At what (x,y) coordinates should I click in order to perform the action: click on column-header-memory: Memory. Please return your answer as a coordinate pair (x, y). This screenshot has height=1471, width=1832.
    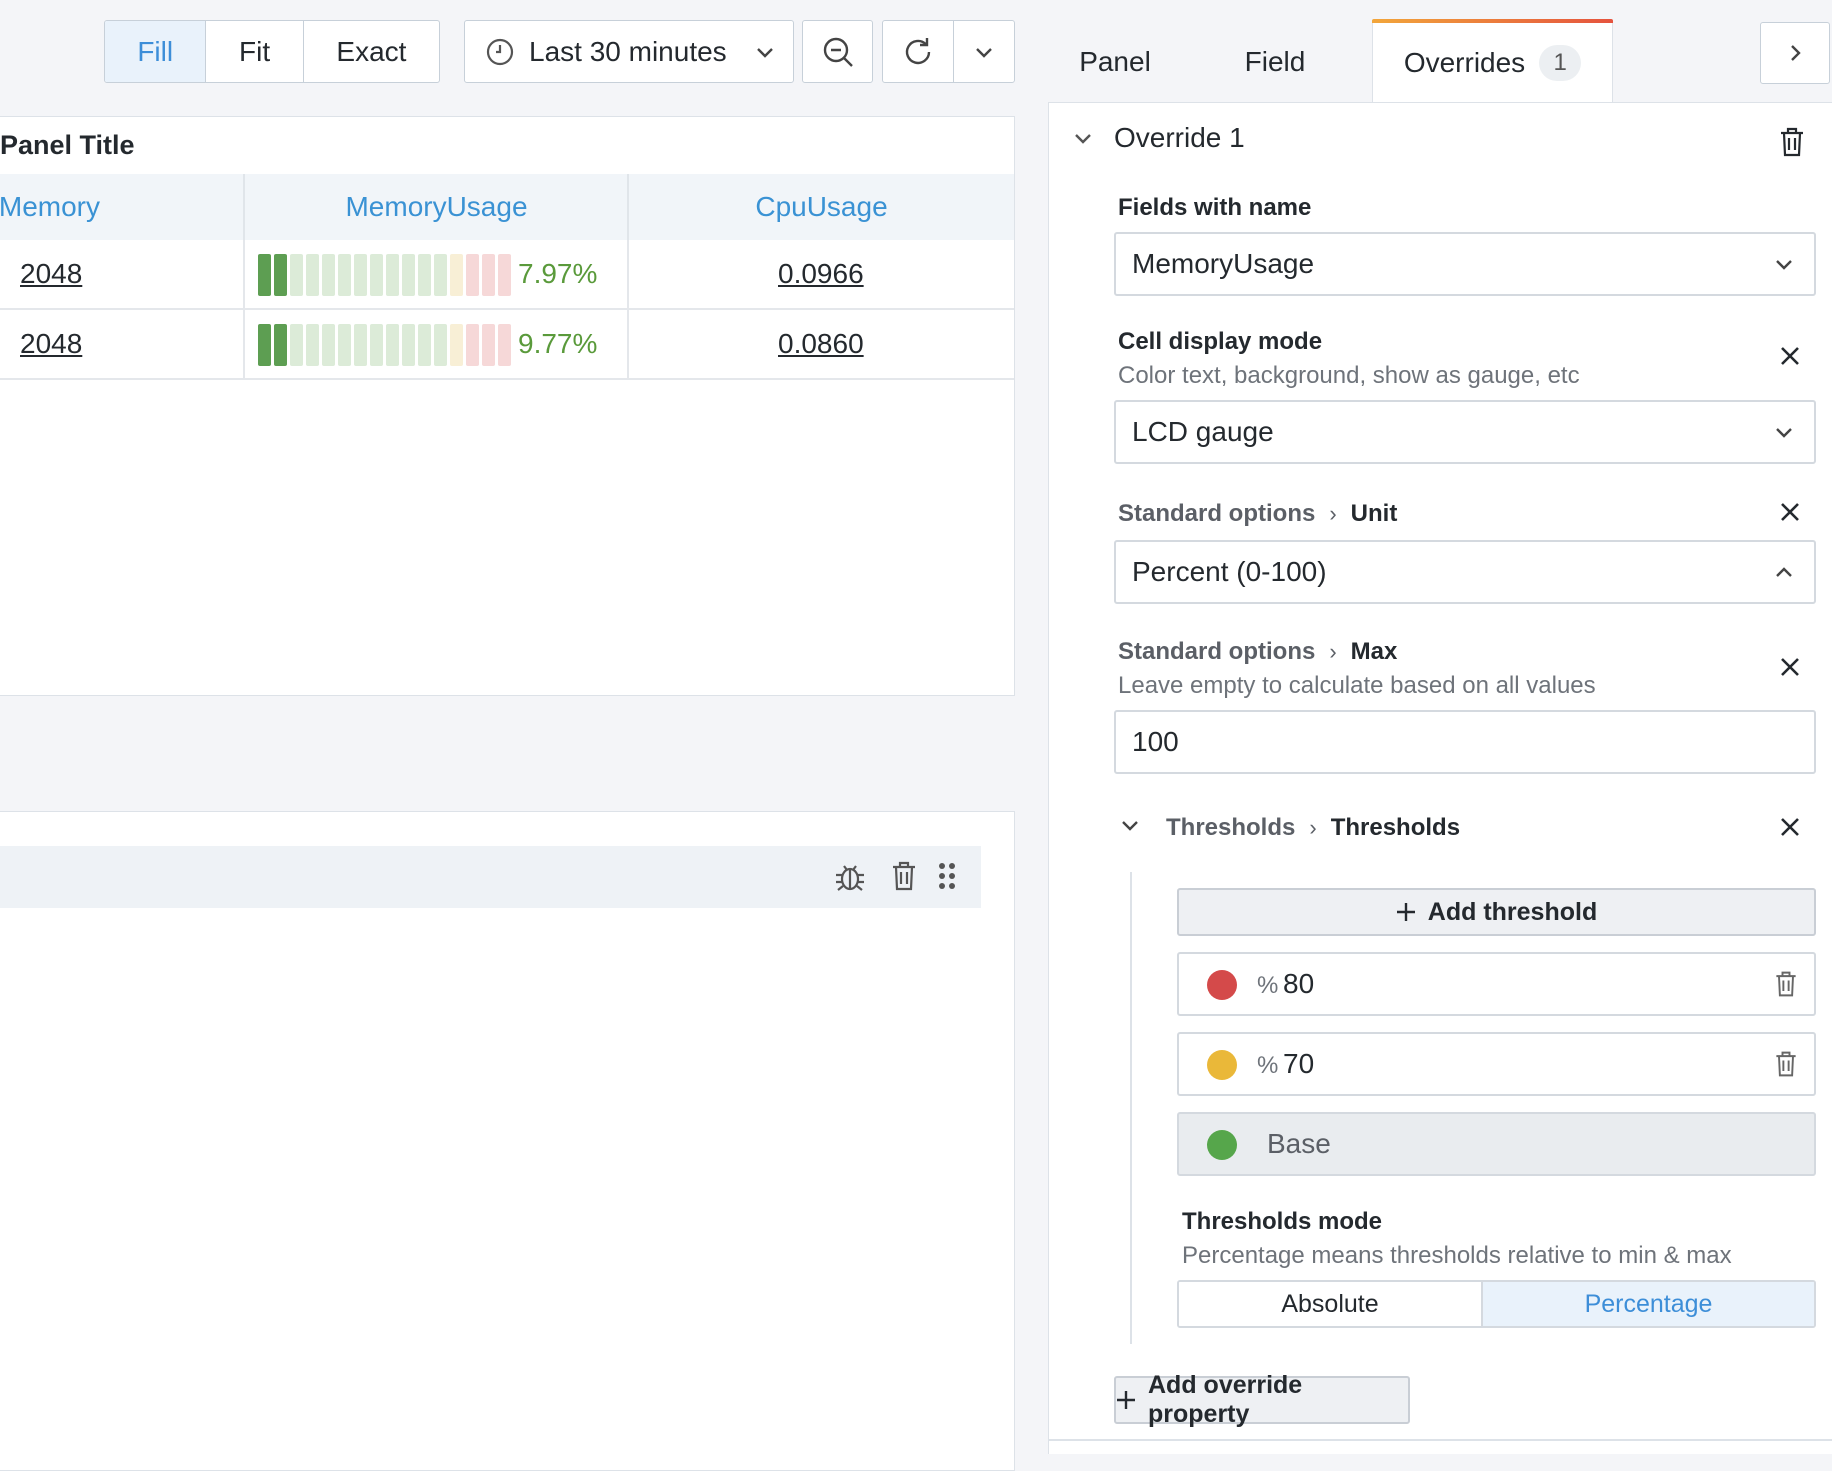
    Looking at the image, I should click on (125, 207).